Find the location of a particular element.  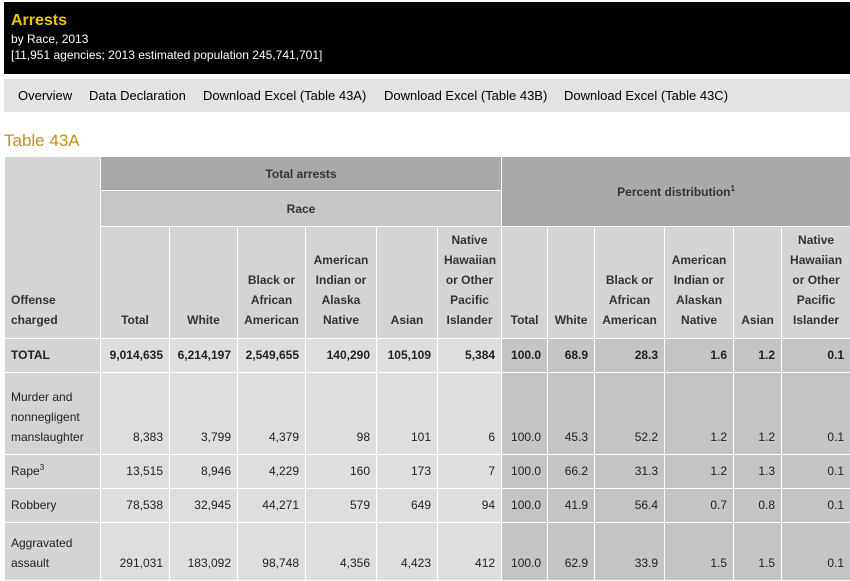

nav-download-43b-link: Download Excel (Table 43B) is located at coordinates (465, 95).